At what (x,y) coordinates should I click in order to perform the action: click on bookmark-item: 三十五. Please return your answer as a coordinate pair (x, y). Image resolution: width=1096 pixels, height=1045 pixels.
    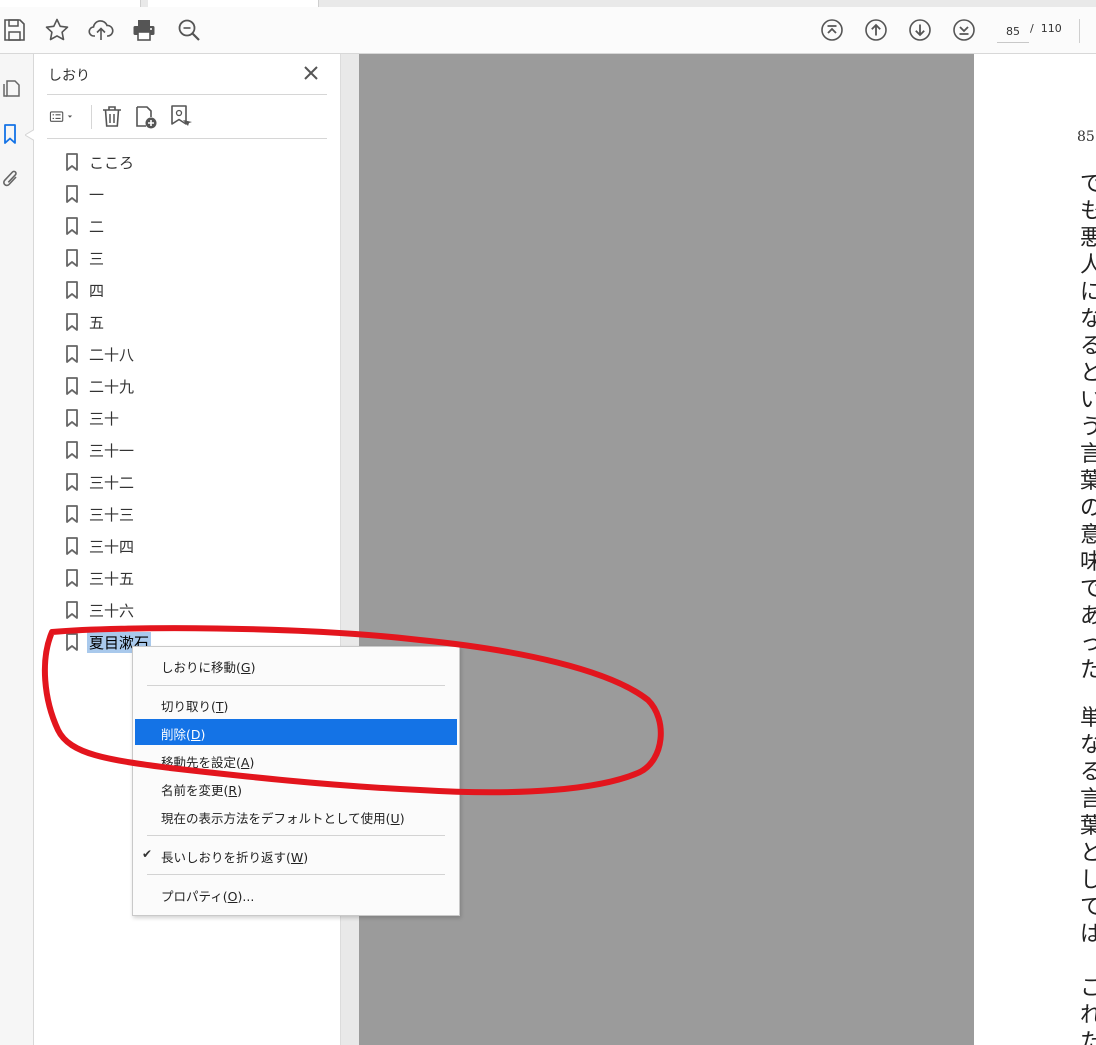
    Looking at the image, I should click on (184, 578).